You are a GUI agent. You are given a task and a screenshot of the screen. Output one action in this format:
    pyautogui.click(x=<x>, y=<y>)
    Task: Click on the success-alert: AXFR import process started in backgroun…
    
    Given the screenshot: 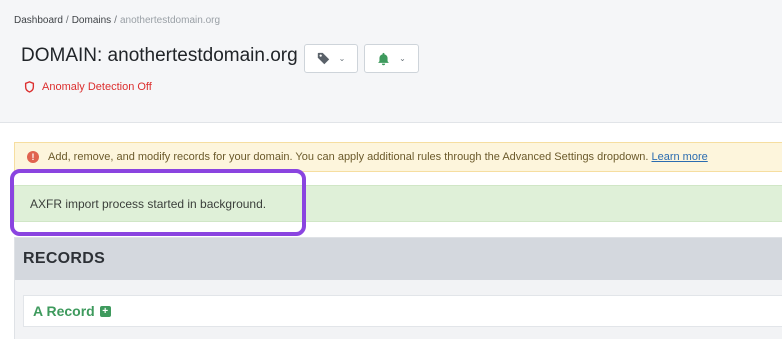 What is the action you would take?
    pyautogui.click(x=398, y=203)
    